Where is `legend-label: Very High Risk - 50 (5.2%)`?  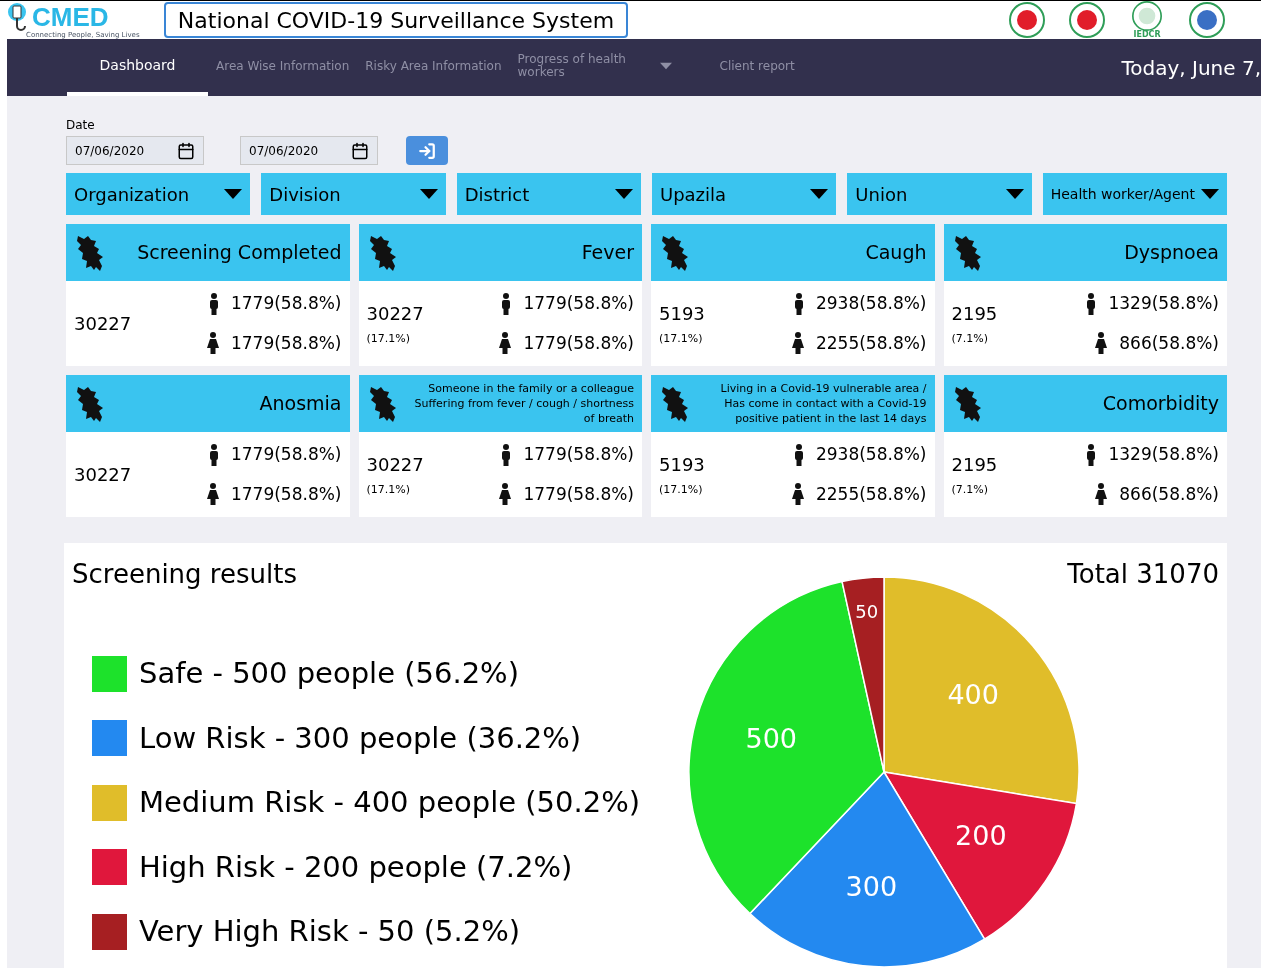
legend-label: Very High Risk - 50 (5.2%) is located at coordinates (330, 931).